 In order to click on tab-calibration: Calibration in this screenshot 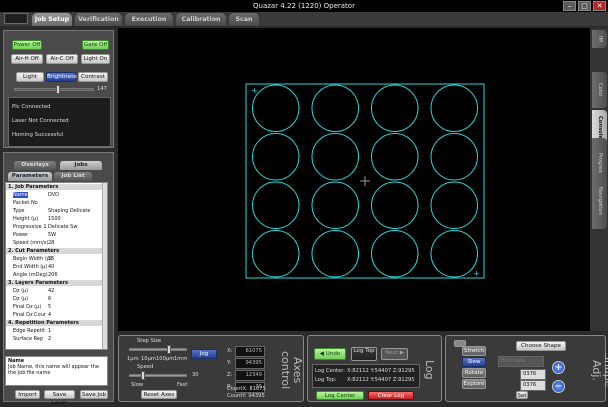, I will do `click(201, 19)`.